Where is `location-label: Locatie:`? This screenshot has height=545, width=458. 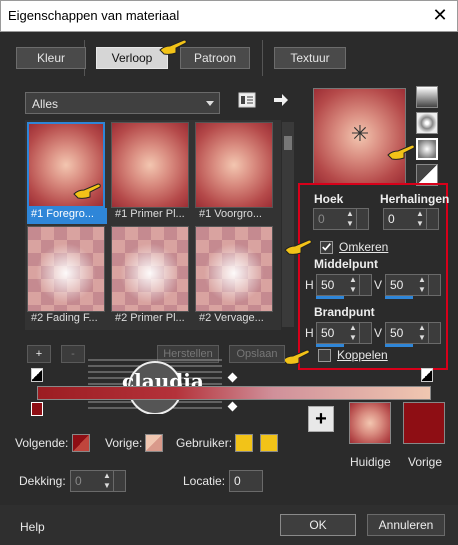
location-label: Locatie: is located at coordinates (204, 481).